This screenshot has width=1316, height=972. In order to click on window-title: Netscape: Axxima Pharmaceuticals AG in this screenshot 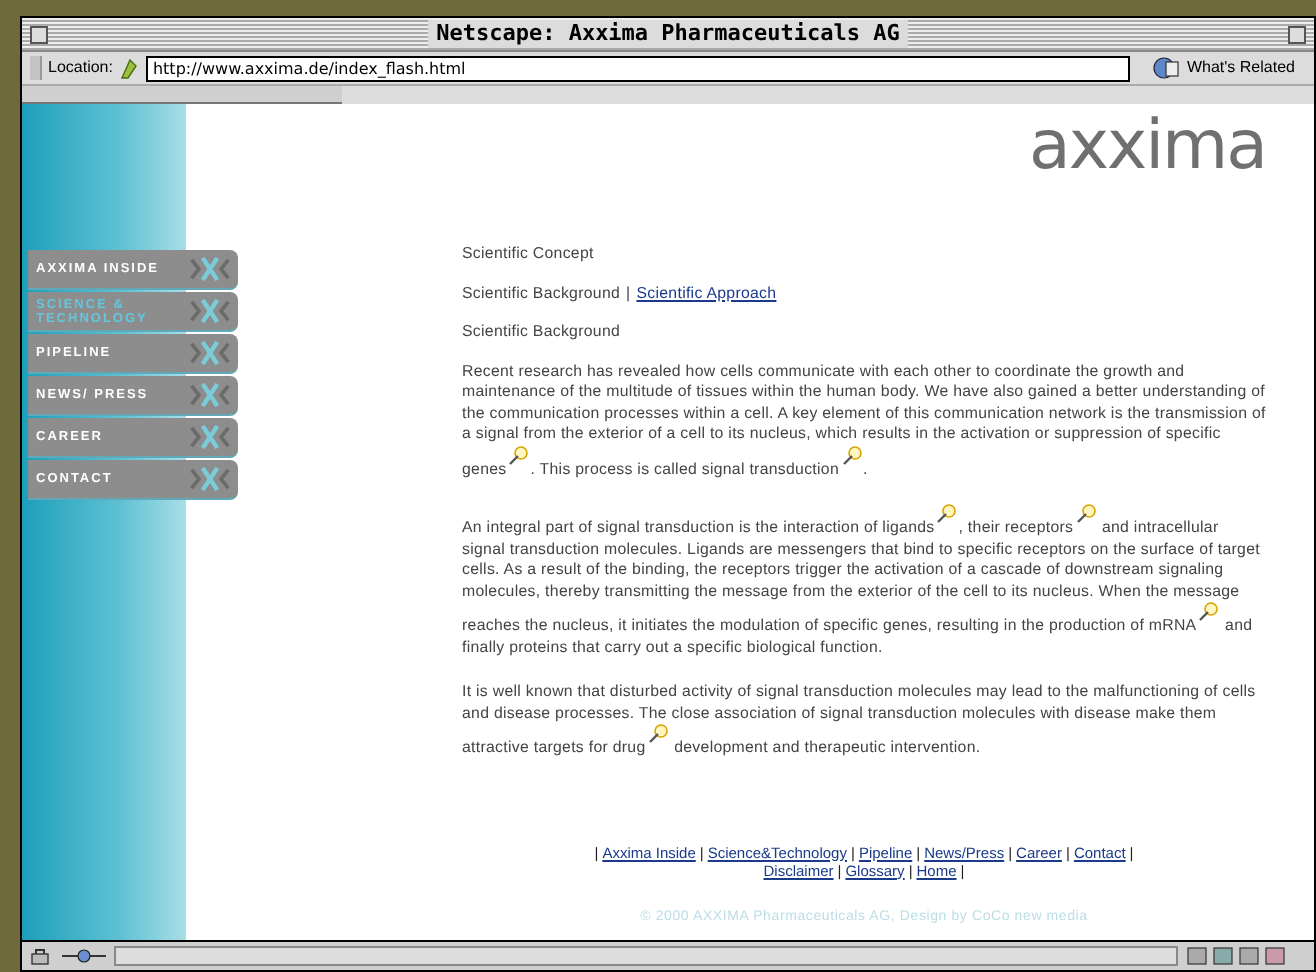, I will do `click(668, 34)`.